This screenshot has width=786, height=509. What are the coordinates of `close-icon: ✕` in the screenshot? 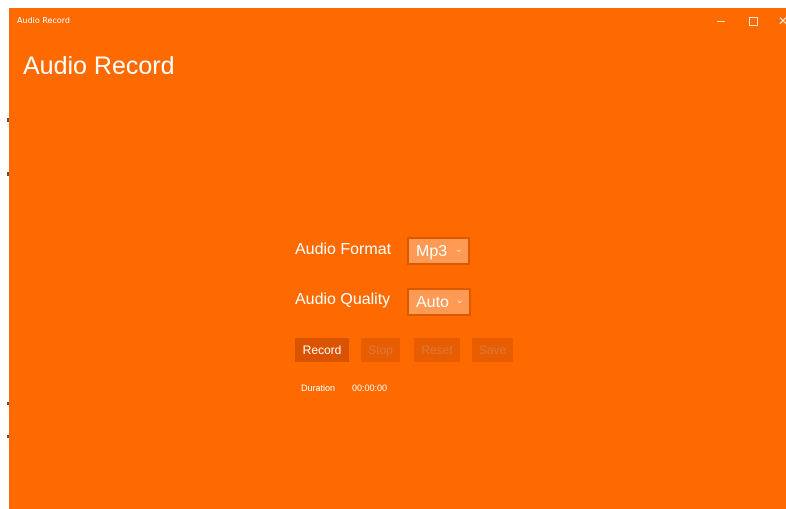 It's located at (781, 21).